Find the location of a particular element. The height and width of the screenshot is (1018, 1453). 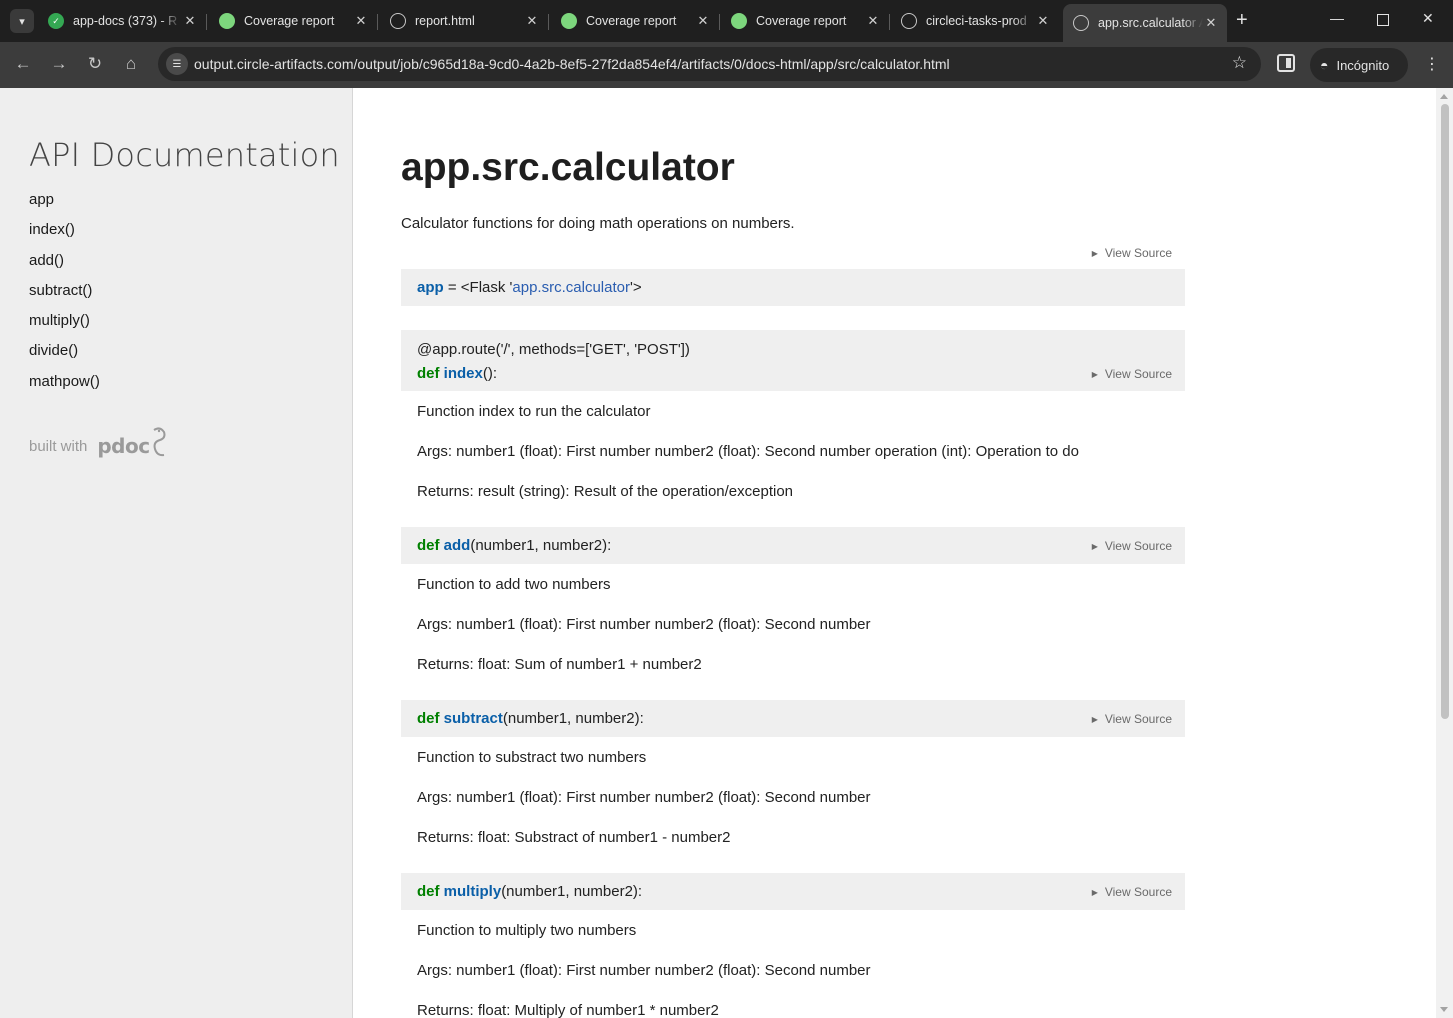

view-source-multiply: ▶ View Source is located at coordinates (1132, 892).